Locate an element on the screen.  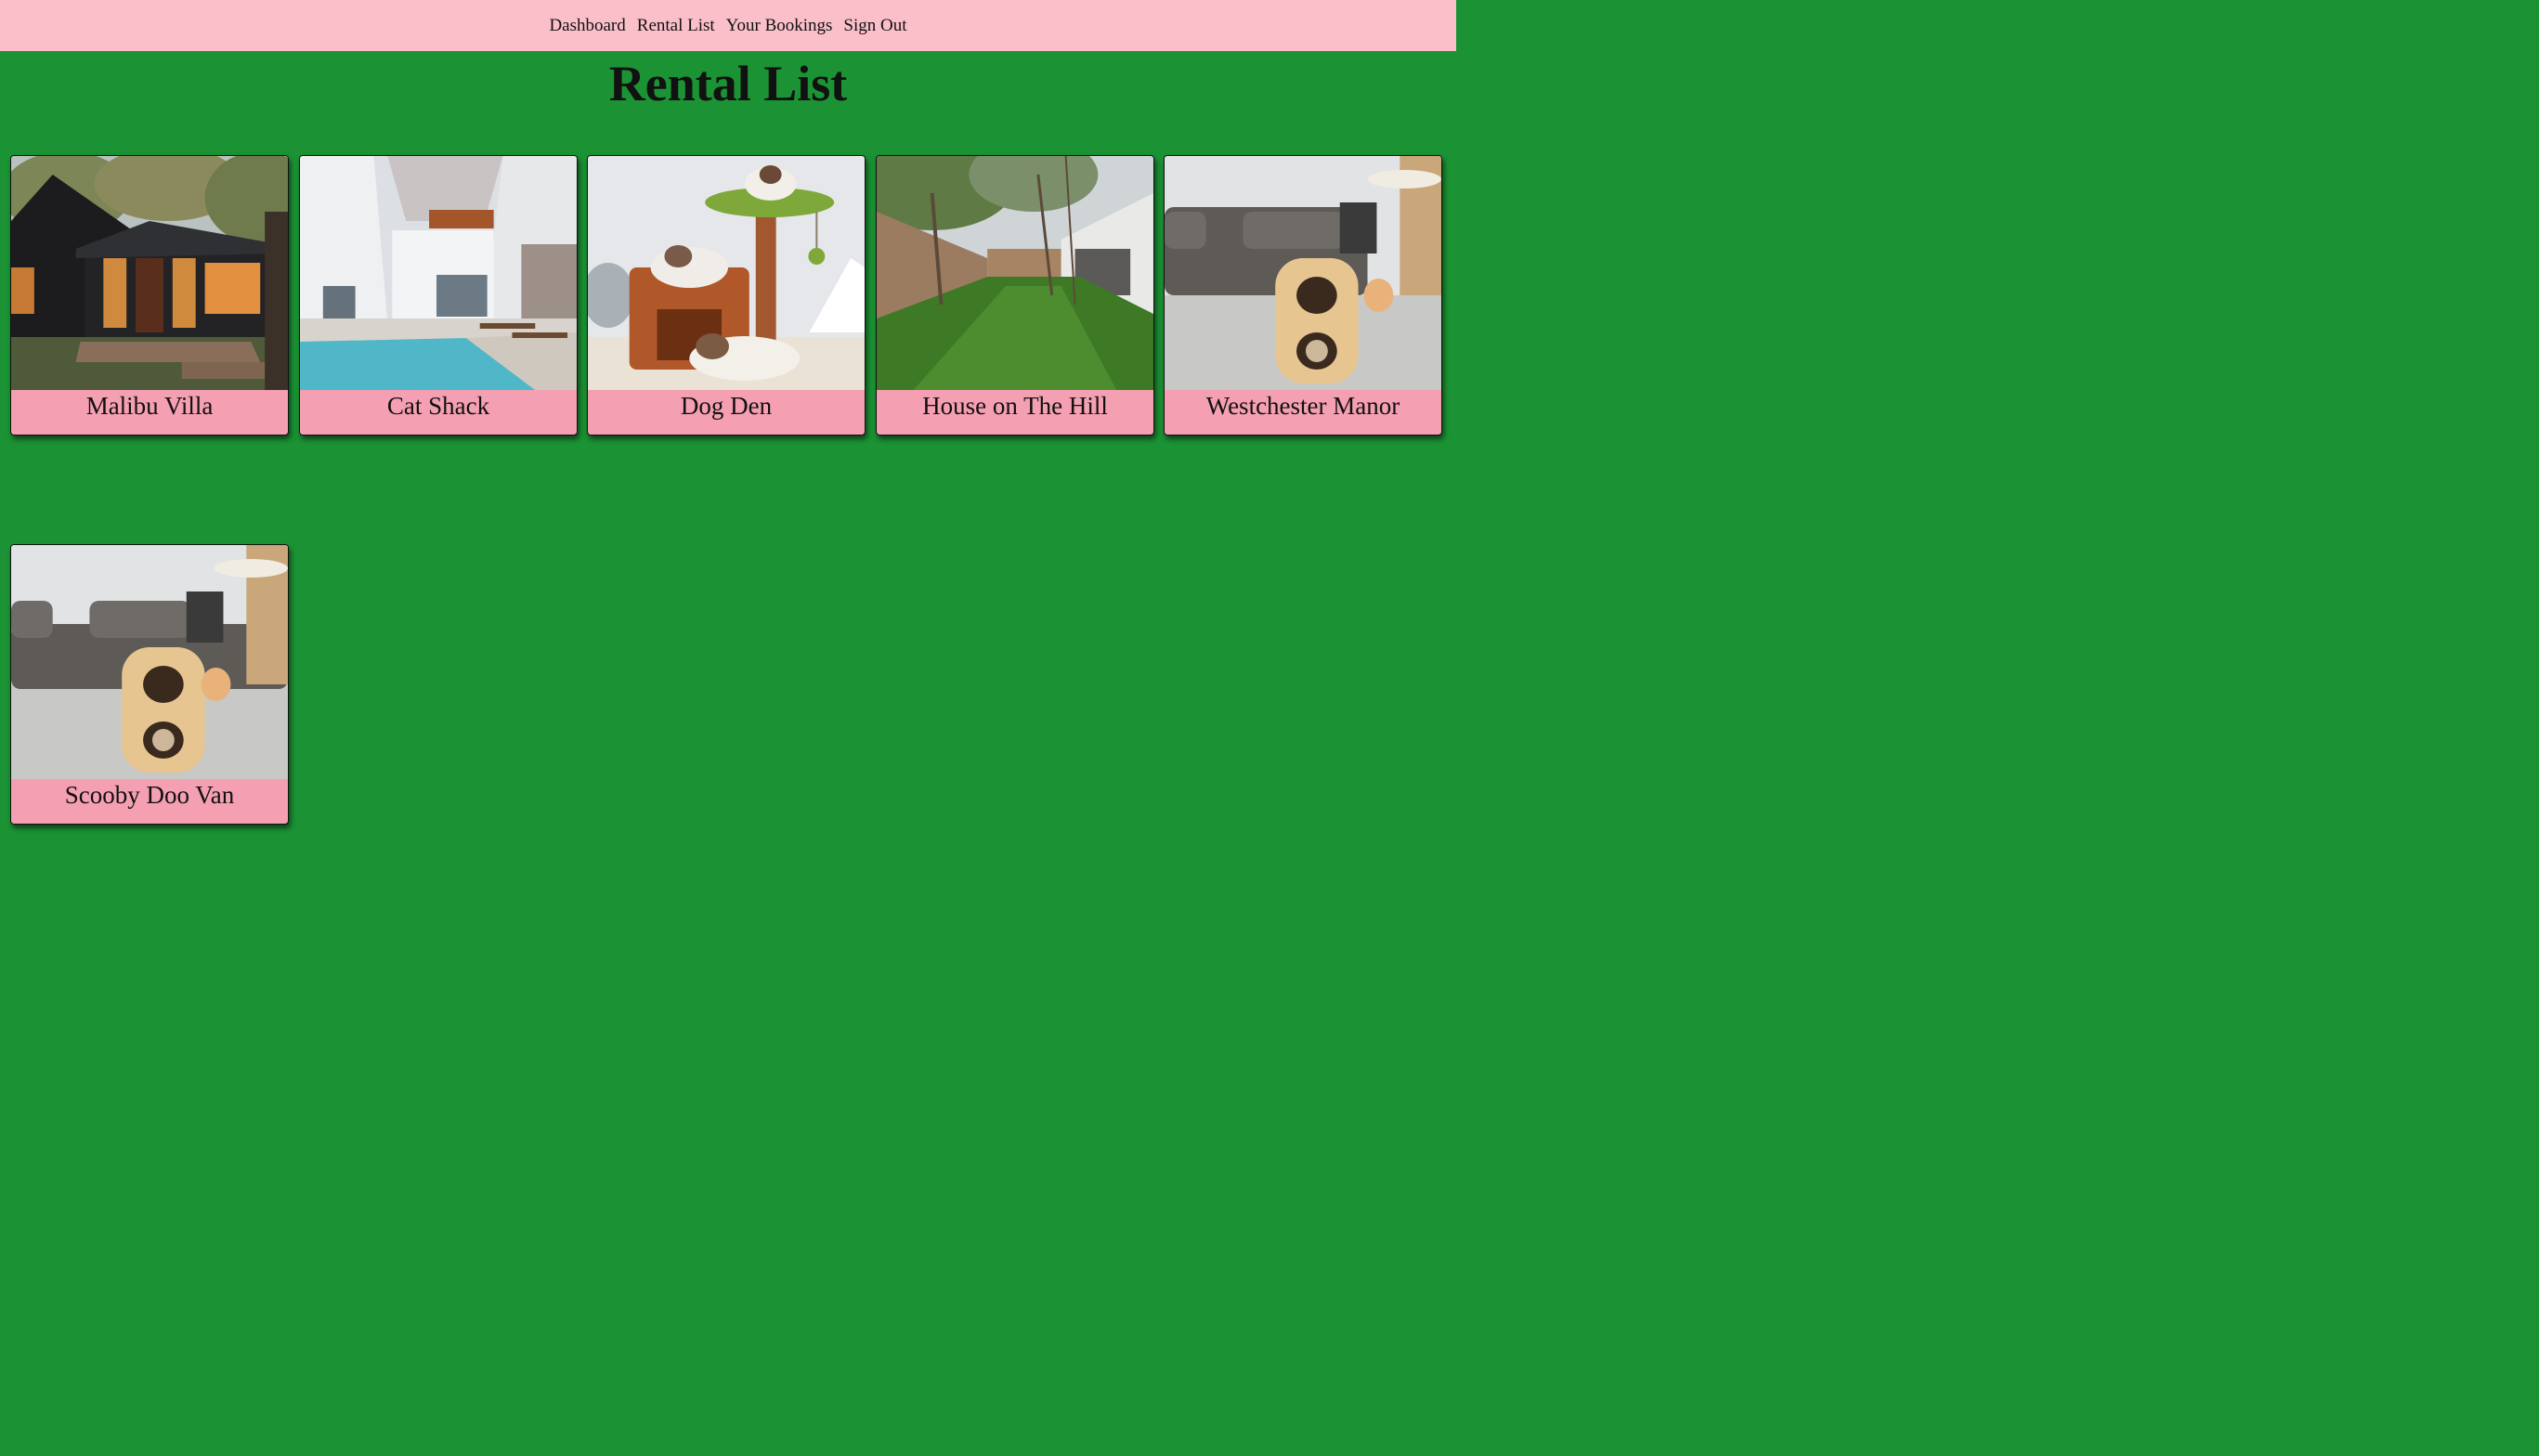
nav-link-rental-list: Rental List is located at coordinates (676, 26).